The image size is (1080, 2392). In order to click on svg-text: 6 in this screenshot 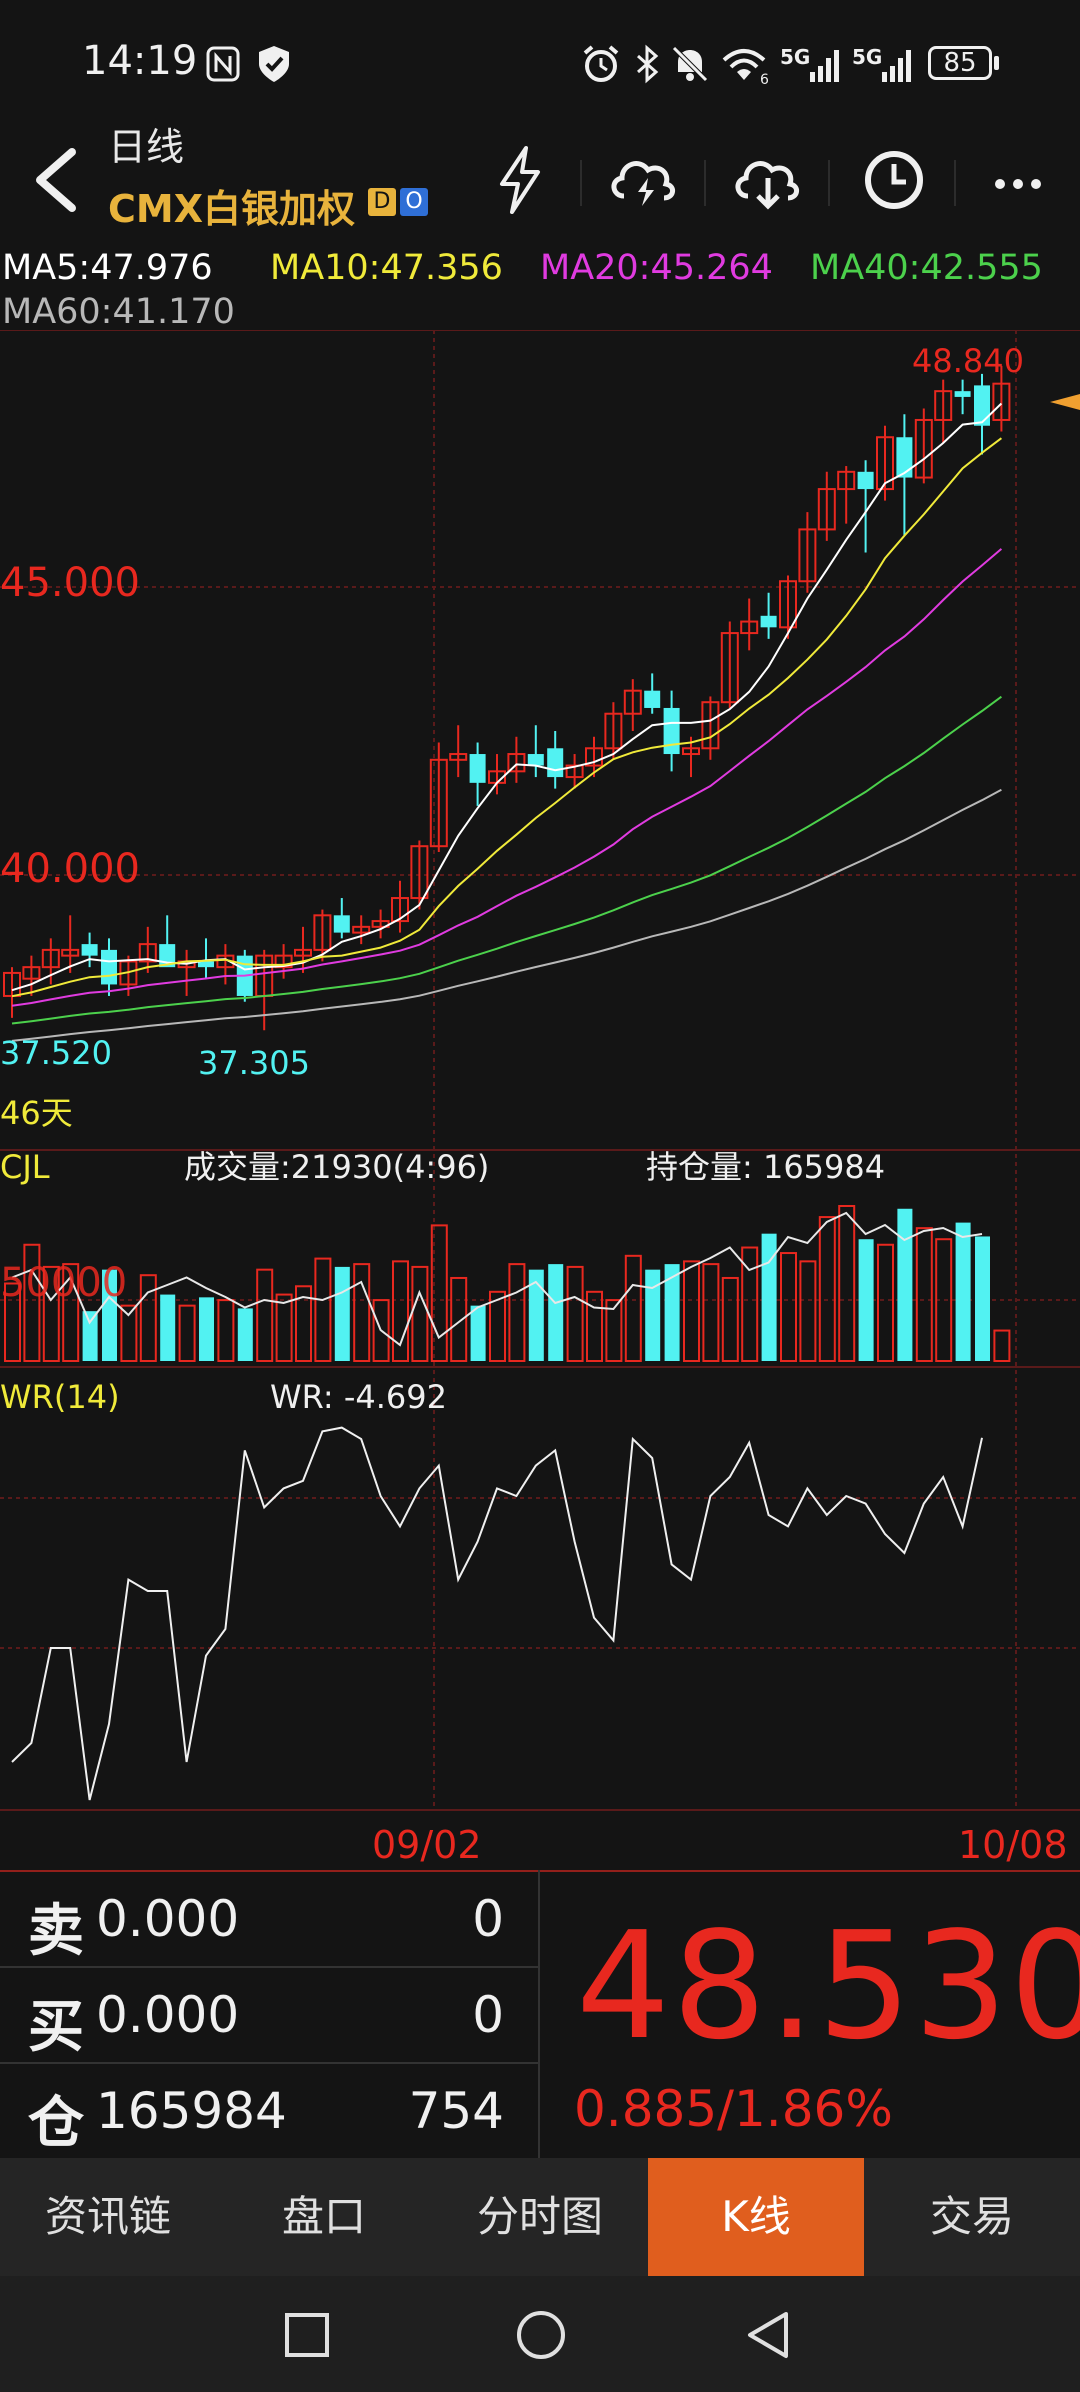, I will do `click(764, 79)`.